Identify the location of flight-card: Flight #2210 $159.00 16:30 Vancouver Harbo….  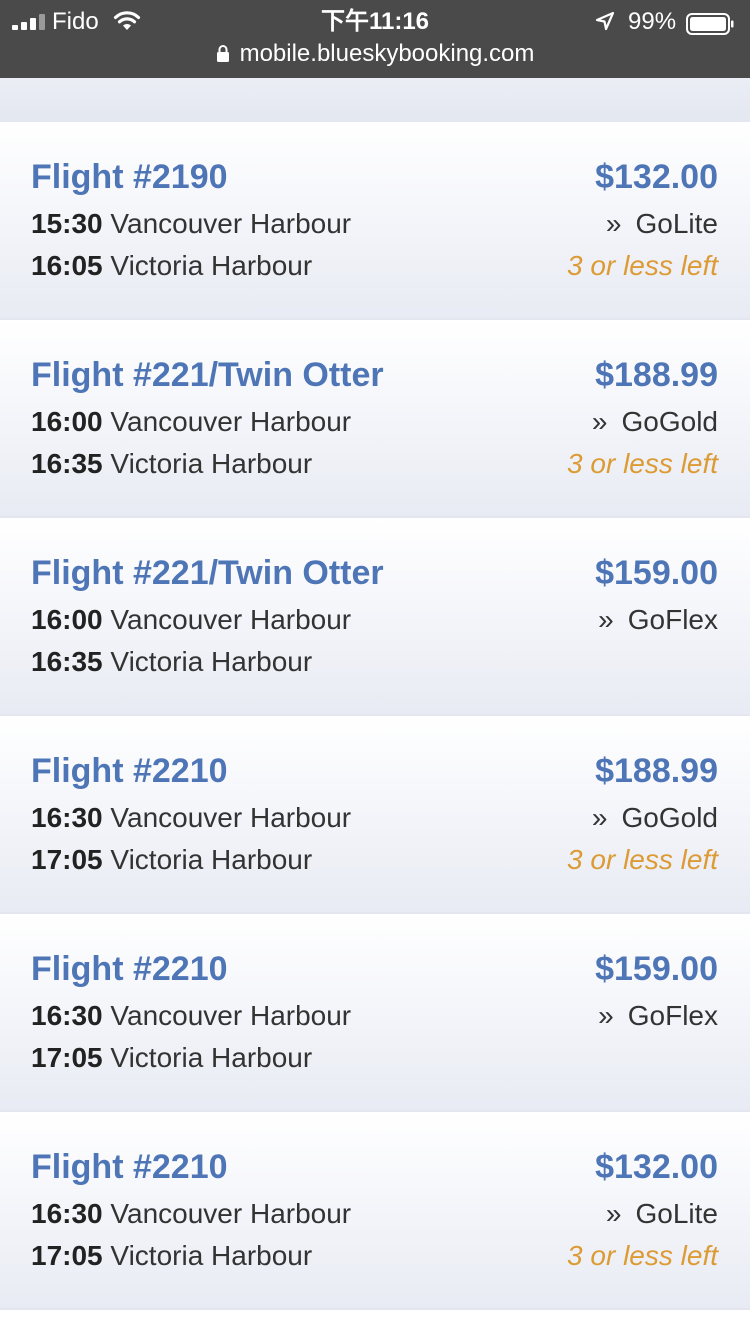
(375, 1013).